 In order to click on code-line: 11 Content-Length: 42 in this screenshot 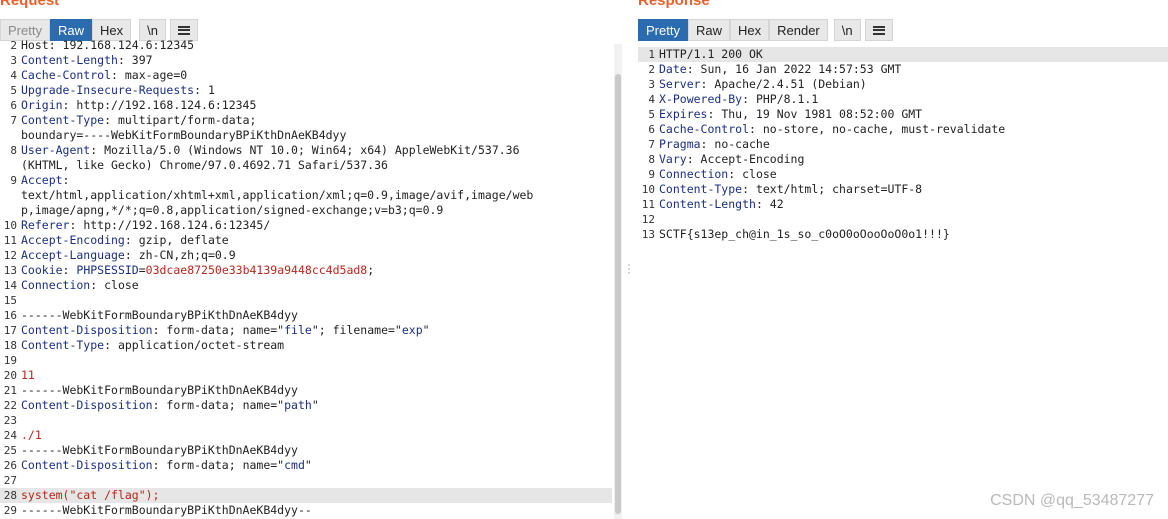, I will do `click(903, 204)`.